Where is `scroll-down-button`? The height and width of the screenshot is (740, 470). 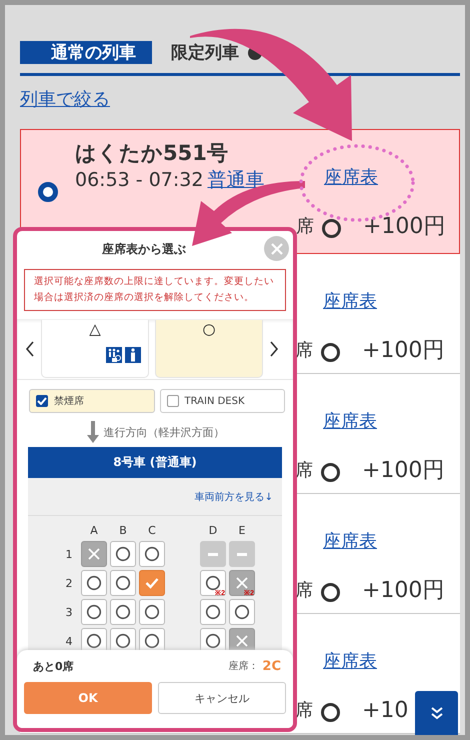
scroll-down-button is located at coordinates (436, 713).